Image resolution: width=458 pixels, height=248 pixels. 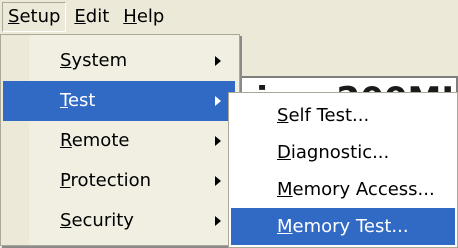 I want to click on menu-item-protection: Protection, so click(x=119, y=181).